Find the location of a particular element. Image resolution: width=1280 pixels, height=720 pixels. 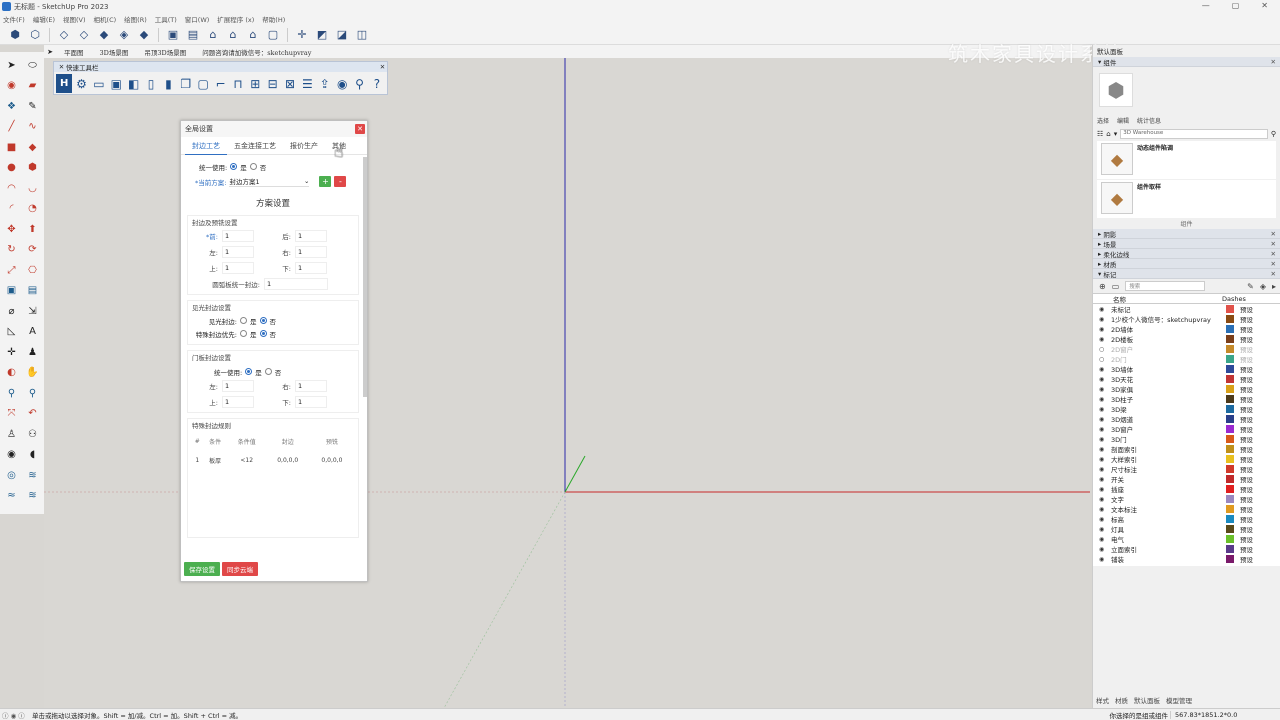

list-item: ◉ 3D墙体 预设 is located at coordinates (1186, 369).